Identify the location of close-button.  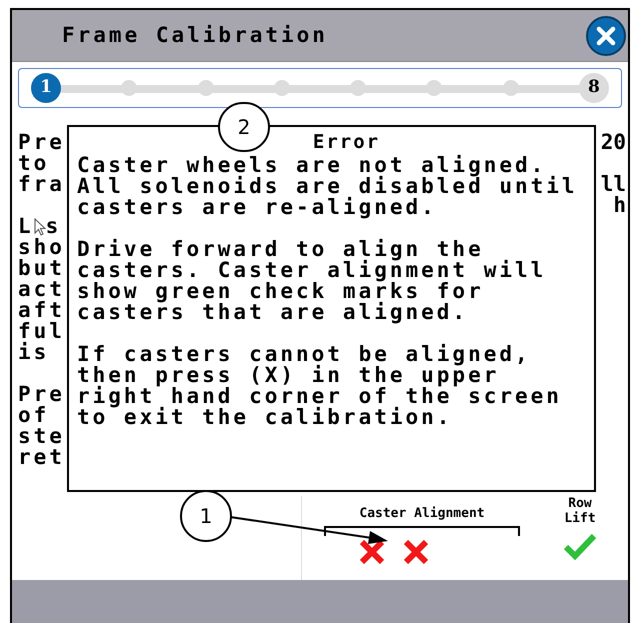
(606, 36).